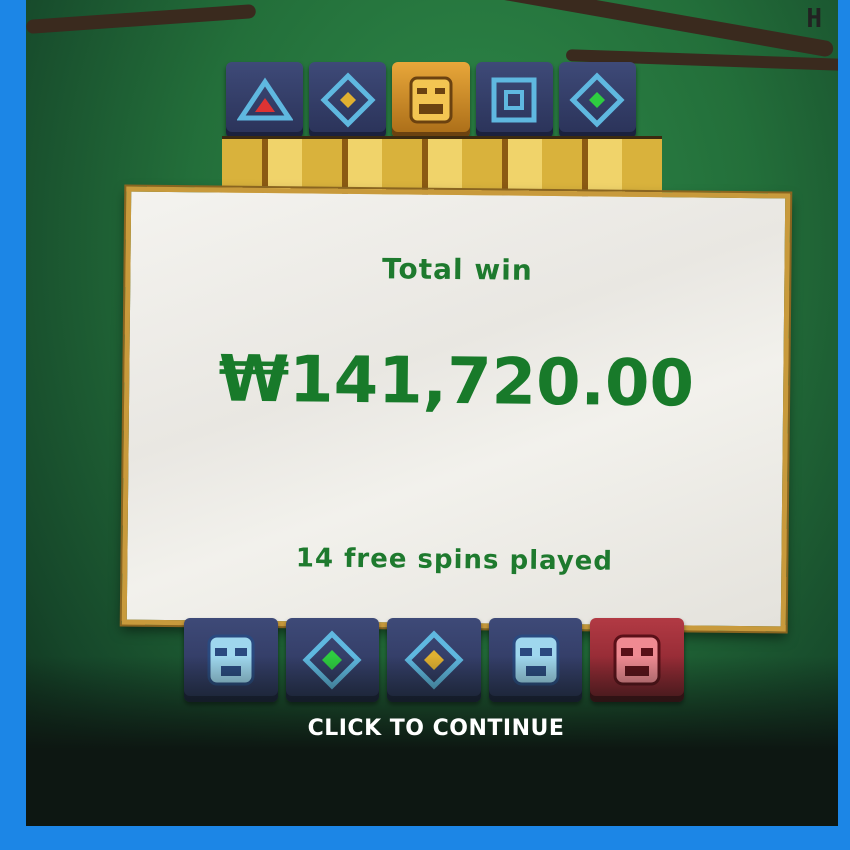 The height and width of the screenshot is (850, 850). Describe the element at coordinates (456, 382) in the screenshot. I see `total-win-amount: ₩141,720.00` at that location.